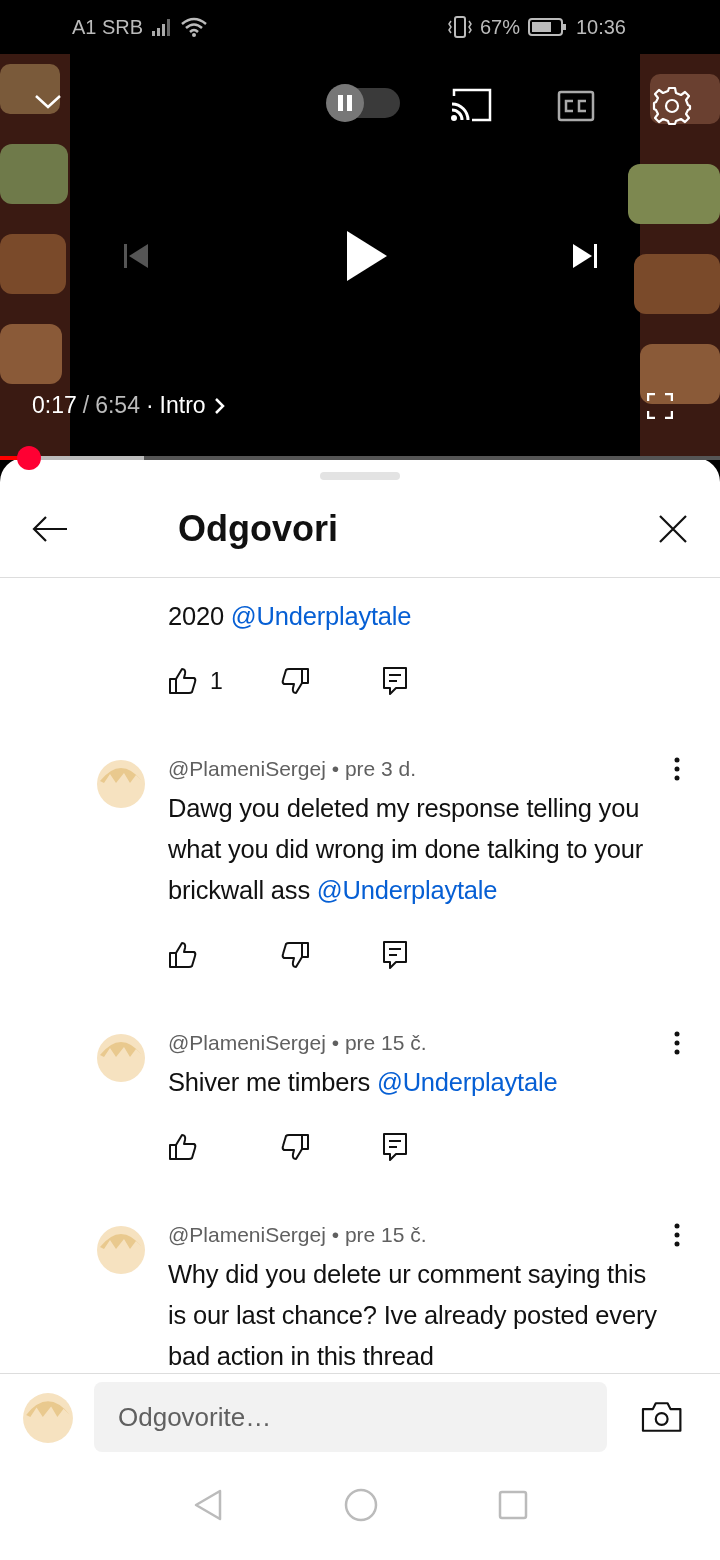 The image size is (720, 1560). I want to click on panel-title: Odgovori, so click(258, 528).